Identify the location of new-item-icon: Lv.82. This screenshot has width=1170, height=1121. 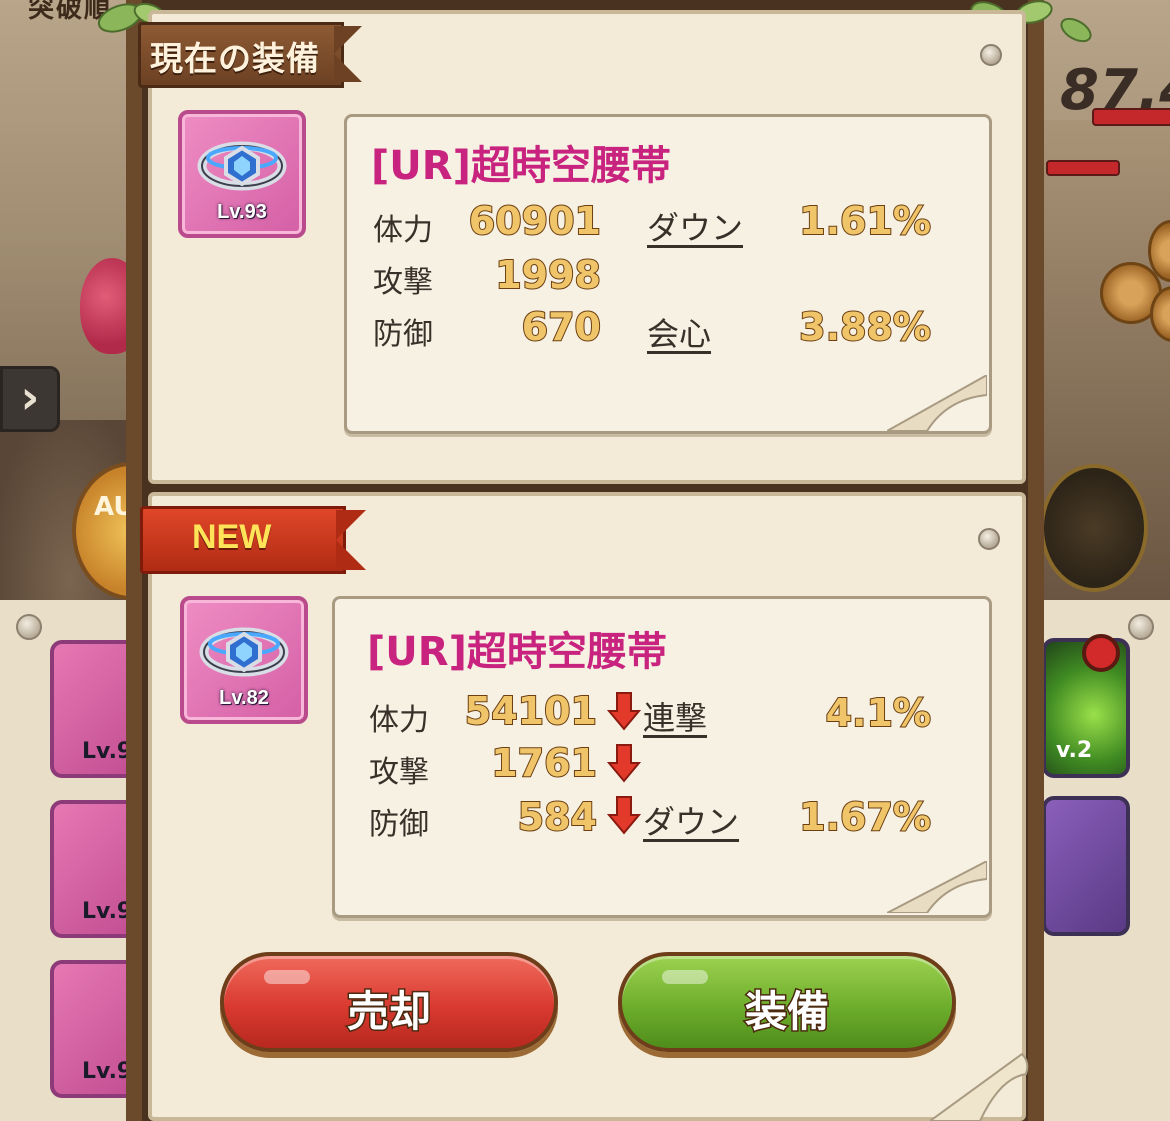
(244, 660).